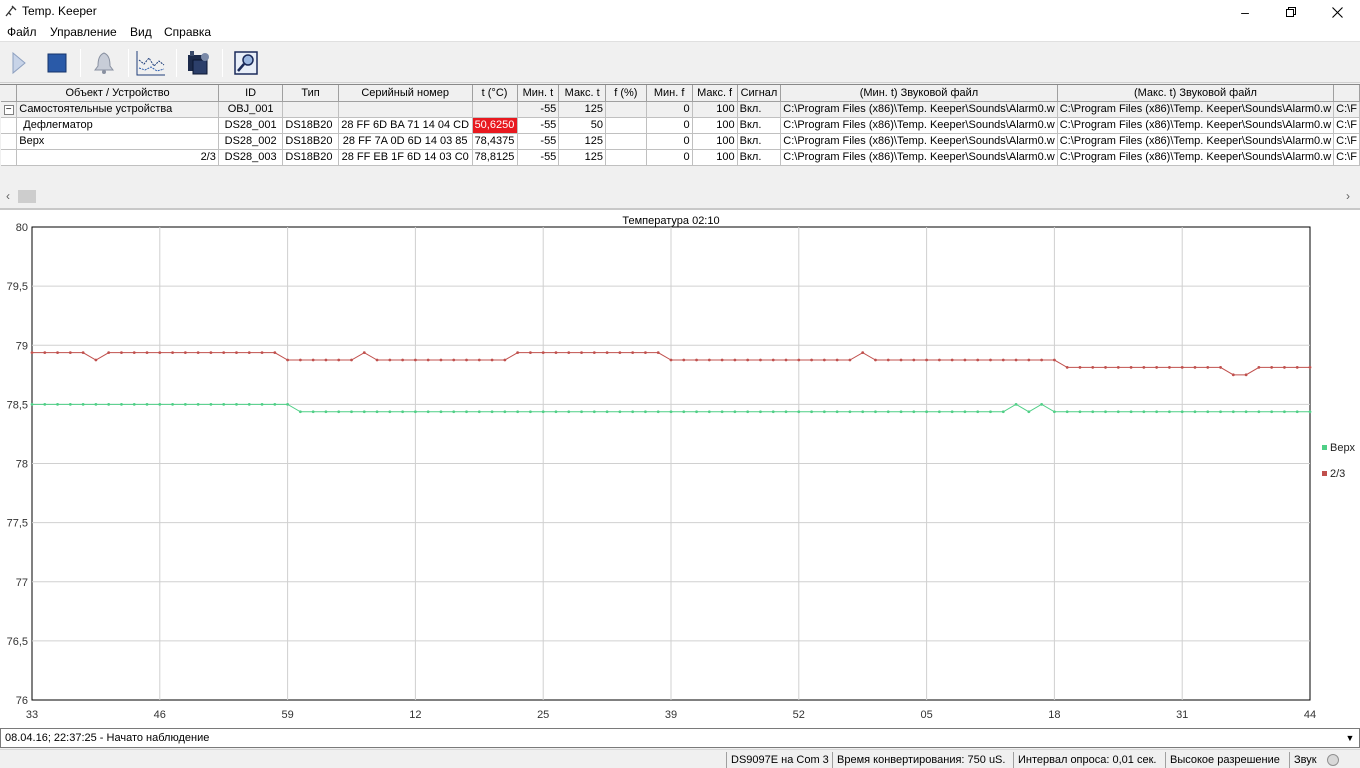 Image resolution: width=1360 pixels, height=768 pixels. I want to click on log-dropdown-button: ▼, so click(1350, 738).